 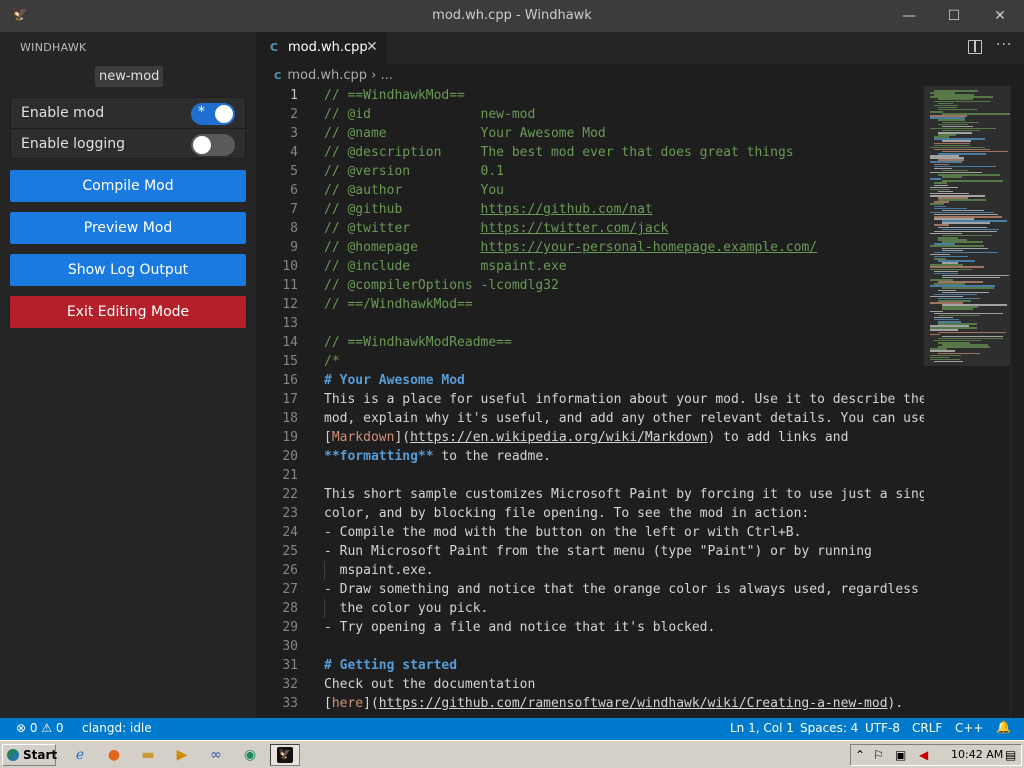 What do you see at coordinates (590, 608) in the screenshot?
I see `code-line: 28 the color you pick.` at bounding box center [590, 608].